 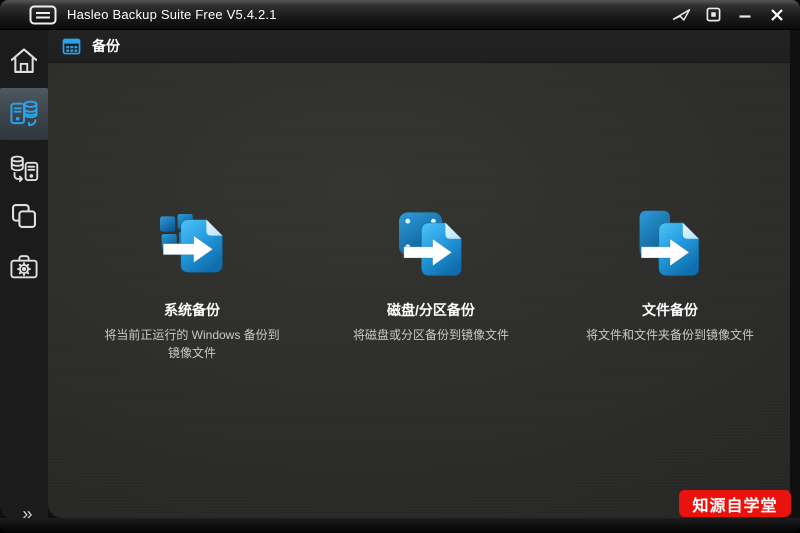 What do you see at coordinates (400, 15) in the screenshot?
I see `titlebar: Hasleo Backup Suite Free V5.4.2.1` at bounding box center [400, 15].